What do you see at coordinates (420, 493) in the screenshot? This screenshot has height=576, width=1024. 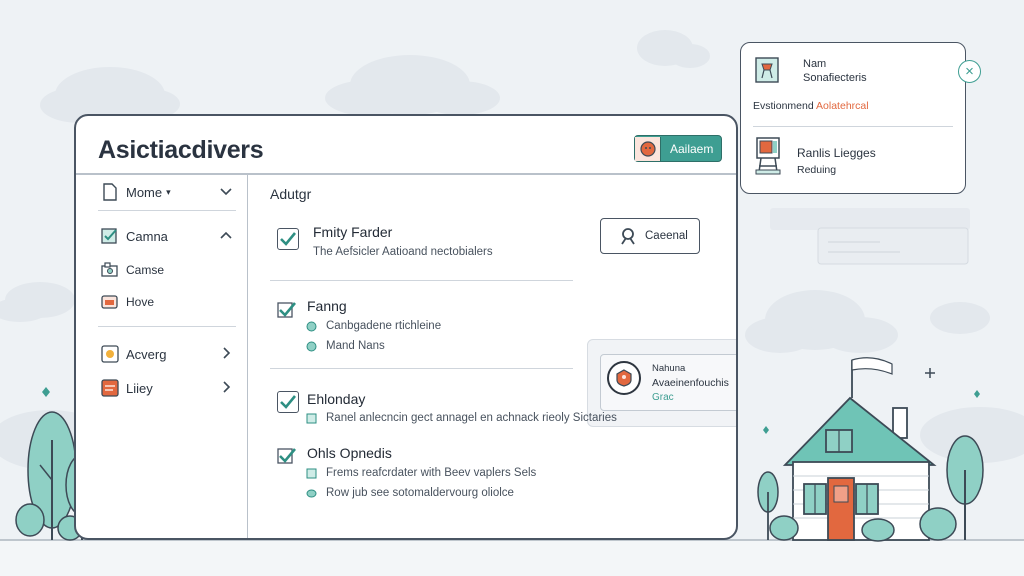 I see `item-subtitle-text: Row jub see sotomaldervourg oliolce` at bounding box center [420, 493].